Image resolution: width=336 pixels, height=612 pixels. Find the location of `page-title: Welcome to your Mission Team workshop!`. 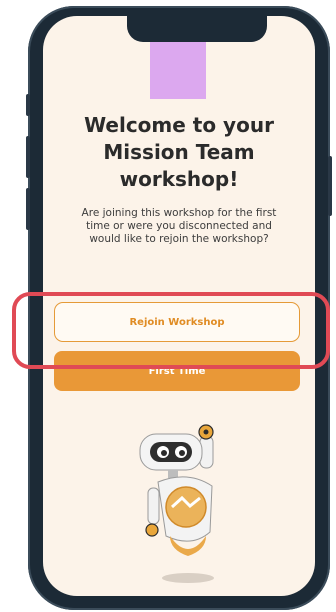

page-title: Welcome to your Mission Team workshop! is located at coordinates (179, 152).